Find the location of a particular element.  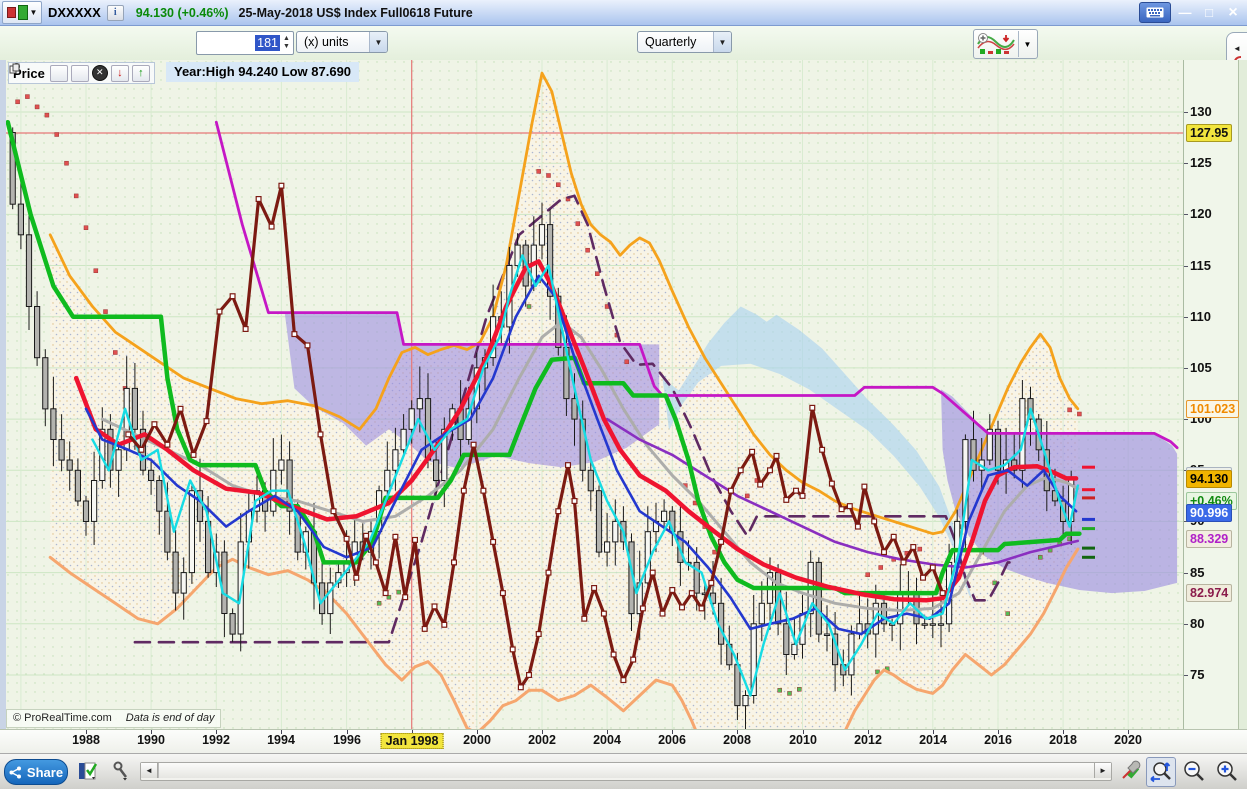

zoom-selection-button is located at coordinates (1161, 772).